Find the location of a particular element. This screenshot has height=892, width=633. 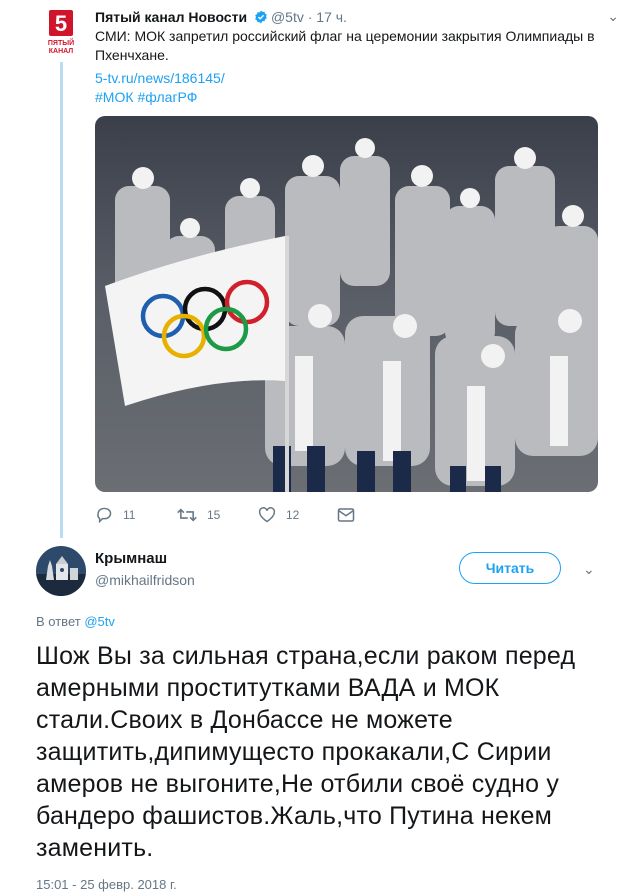

quoted-time: 17 ч. is located at coordinates (331, 17).